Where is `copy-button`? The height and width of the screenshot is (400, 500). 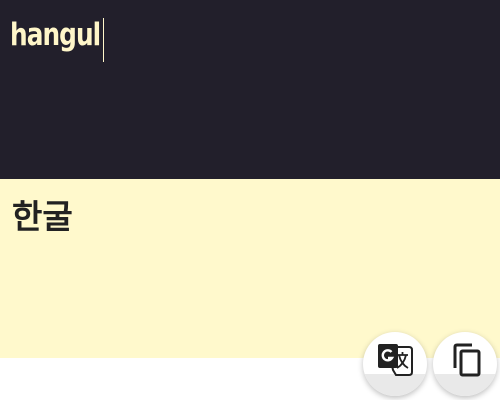
copy-button is located at coordinates (465, 364).